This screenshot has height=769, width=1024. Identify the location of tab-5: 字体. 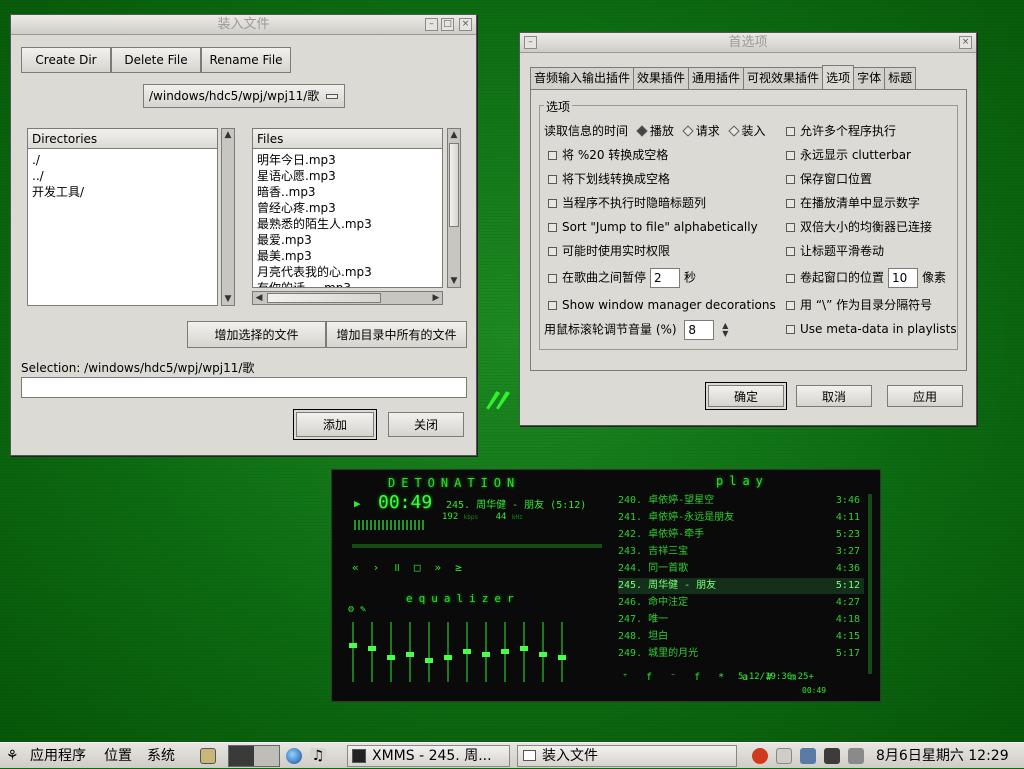
(869, 78).